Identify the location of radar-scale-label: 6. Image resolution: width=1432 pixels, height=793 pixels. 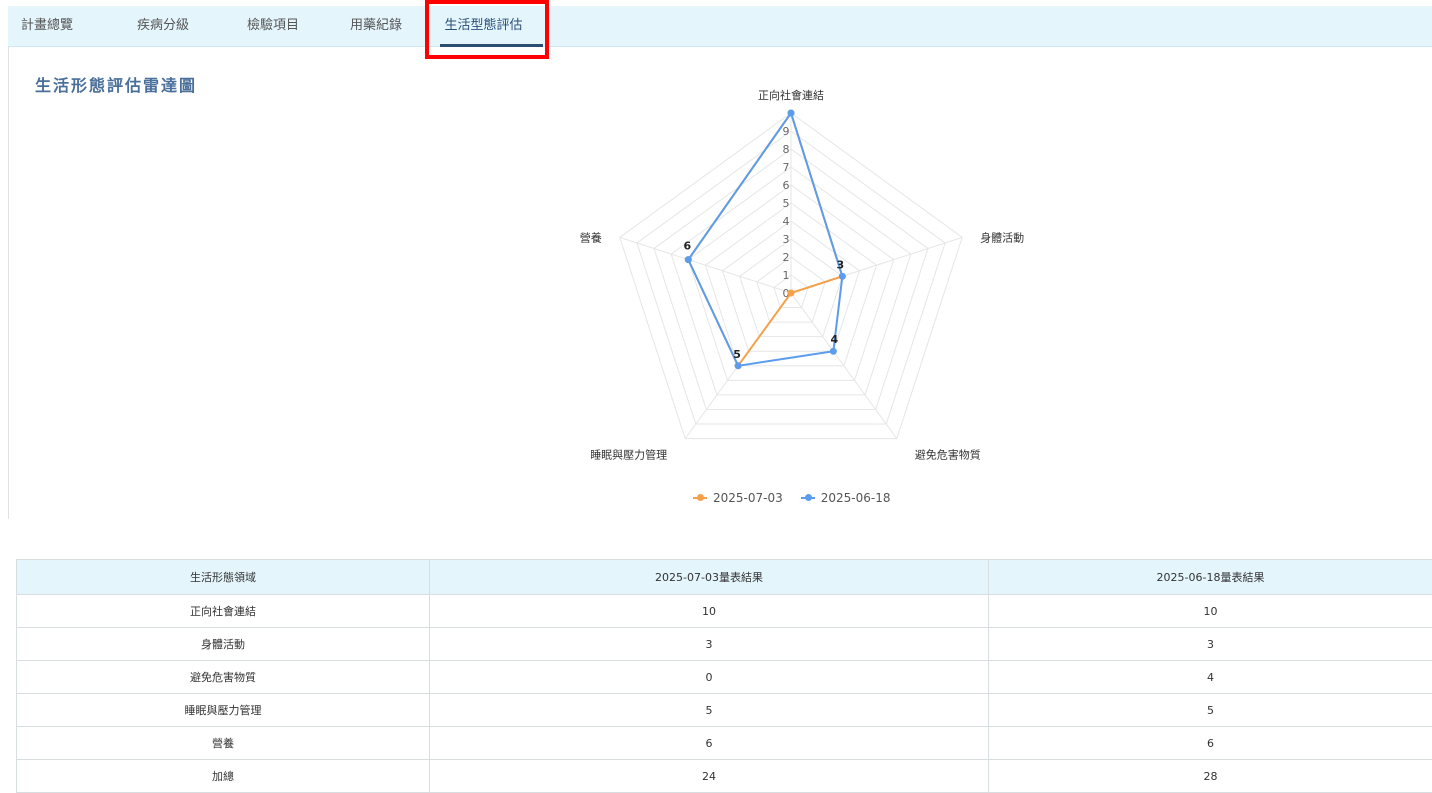
(786, 185).